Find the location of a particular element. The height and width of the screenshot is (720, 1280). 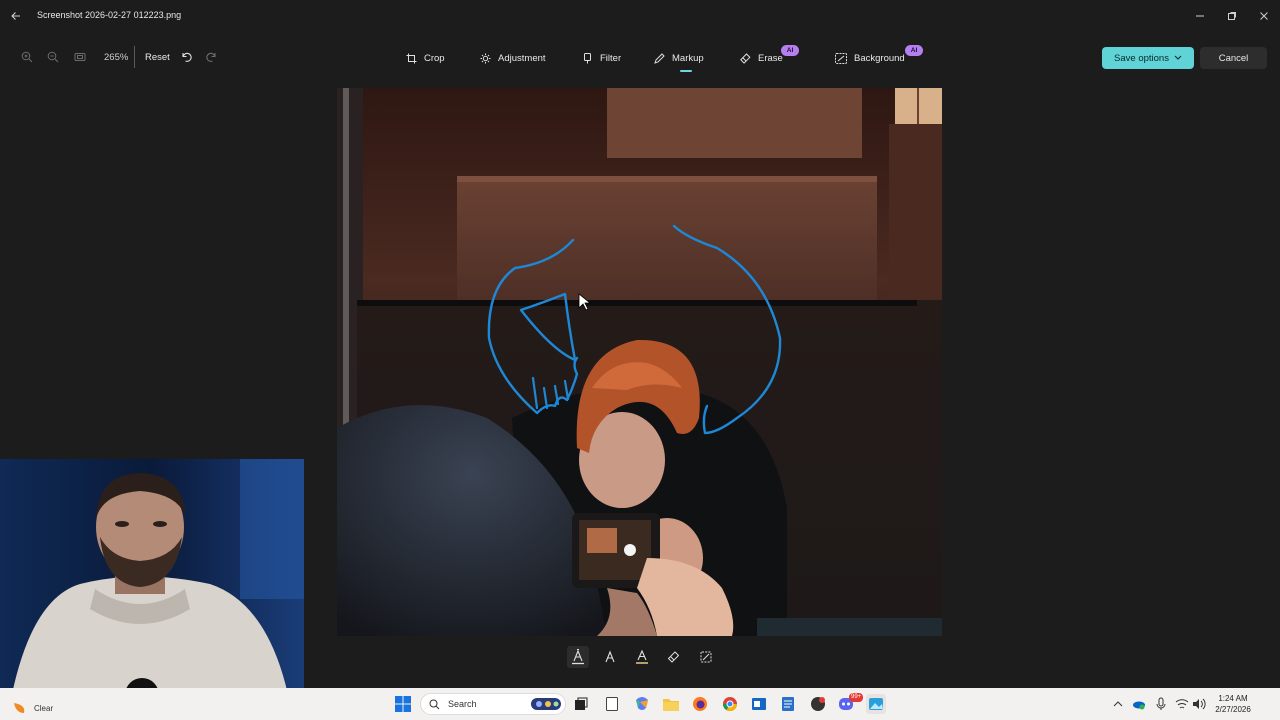

fit-window-icon is located at coordinates (80, 57).